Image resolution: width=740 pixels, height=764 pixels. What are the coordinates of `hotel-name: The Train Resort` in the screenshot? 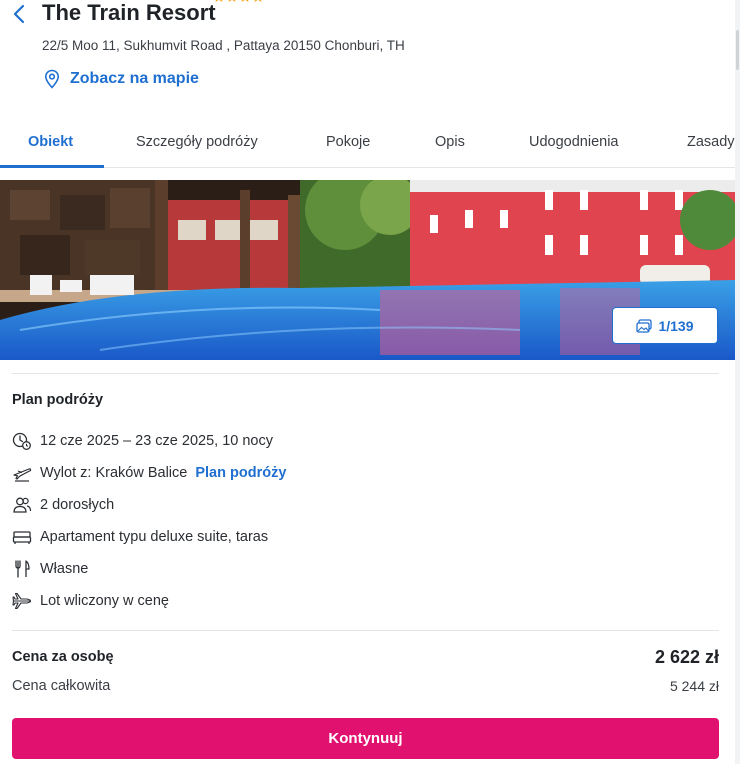 It's located at (129, 12).